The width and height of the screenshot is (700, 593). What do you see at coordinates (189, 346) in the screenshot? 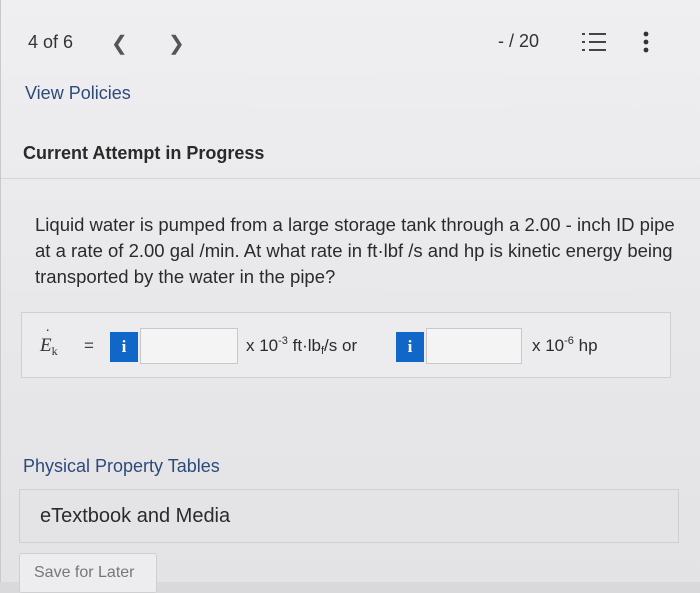
I see `answer-field-ft-lbf` at bounding box center [189, 346].